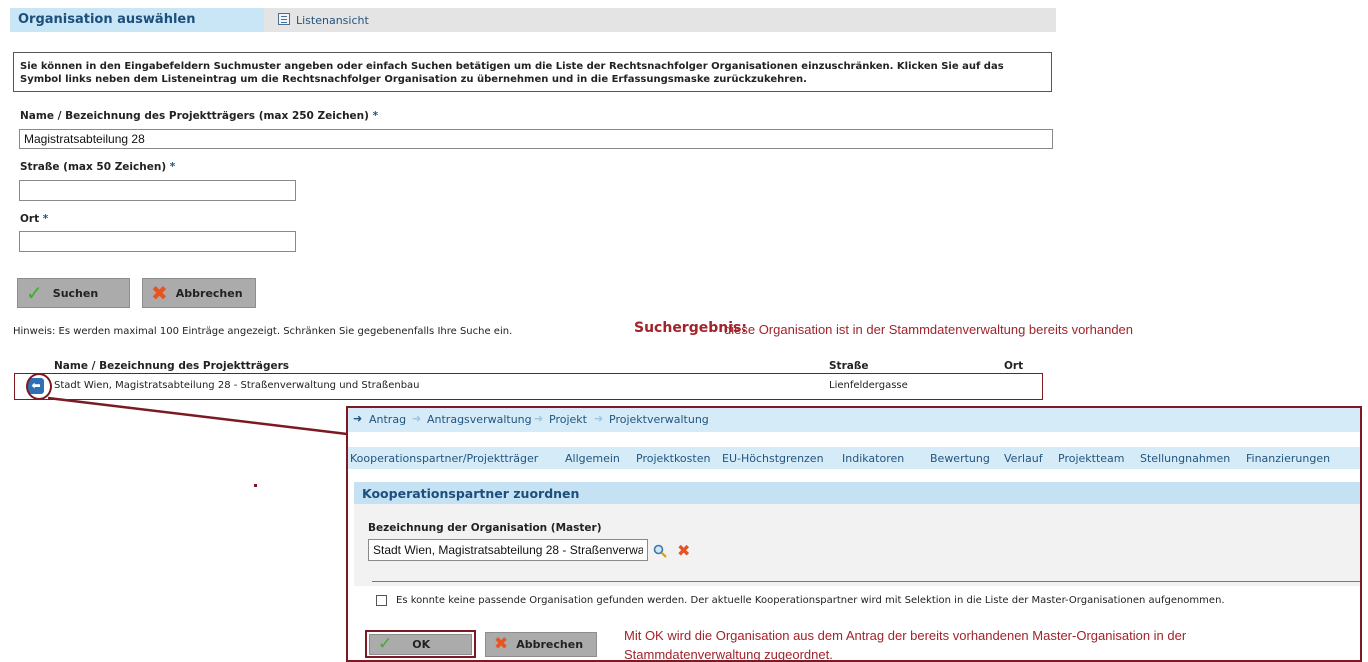 This screenshot has width=1368, height=662. I want to click on breadcrumb-item-antrag: Antrag, so click(387, 419).